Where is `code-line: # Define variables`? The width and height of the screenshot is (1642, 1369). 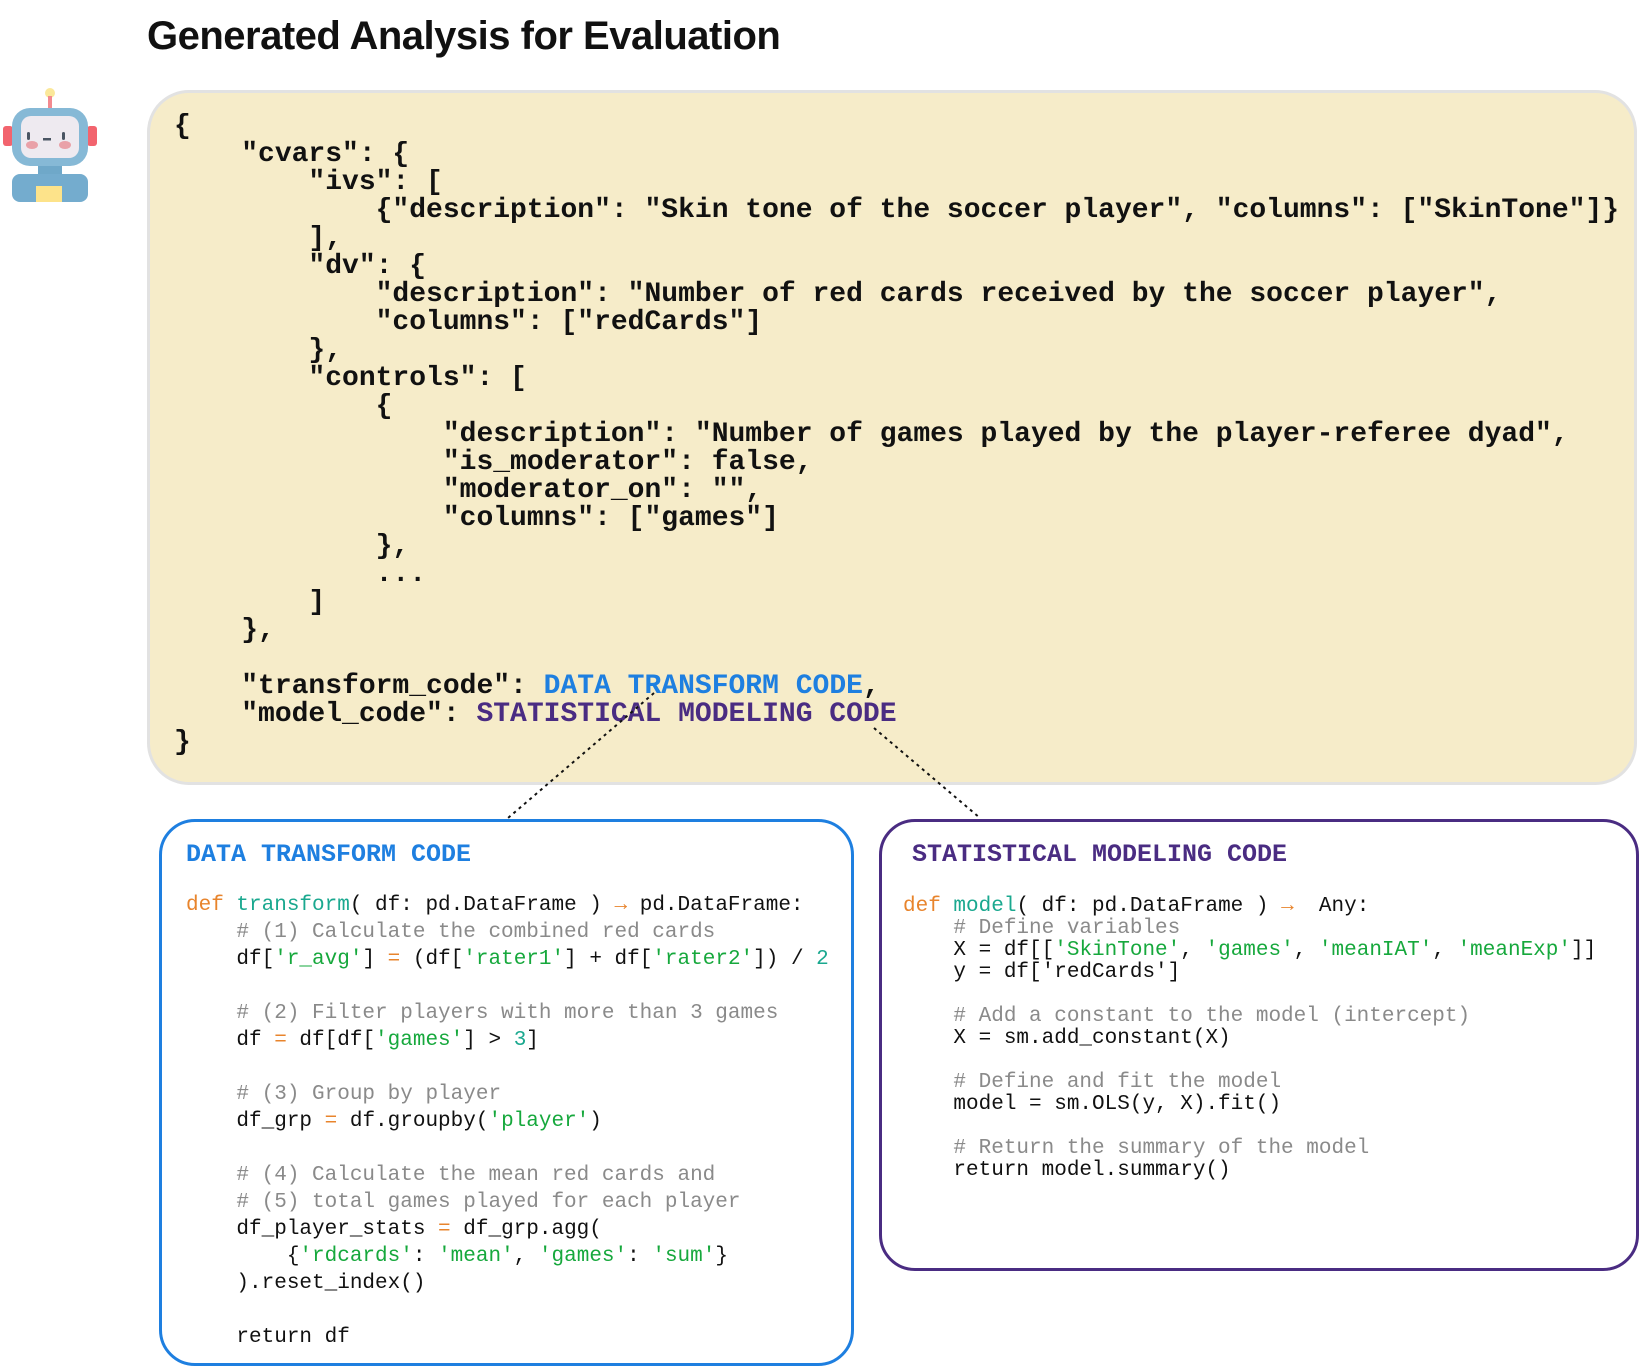 code-line: # Define variables is located at coordinates (1249, 929).